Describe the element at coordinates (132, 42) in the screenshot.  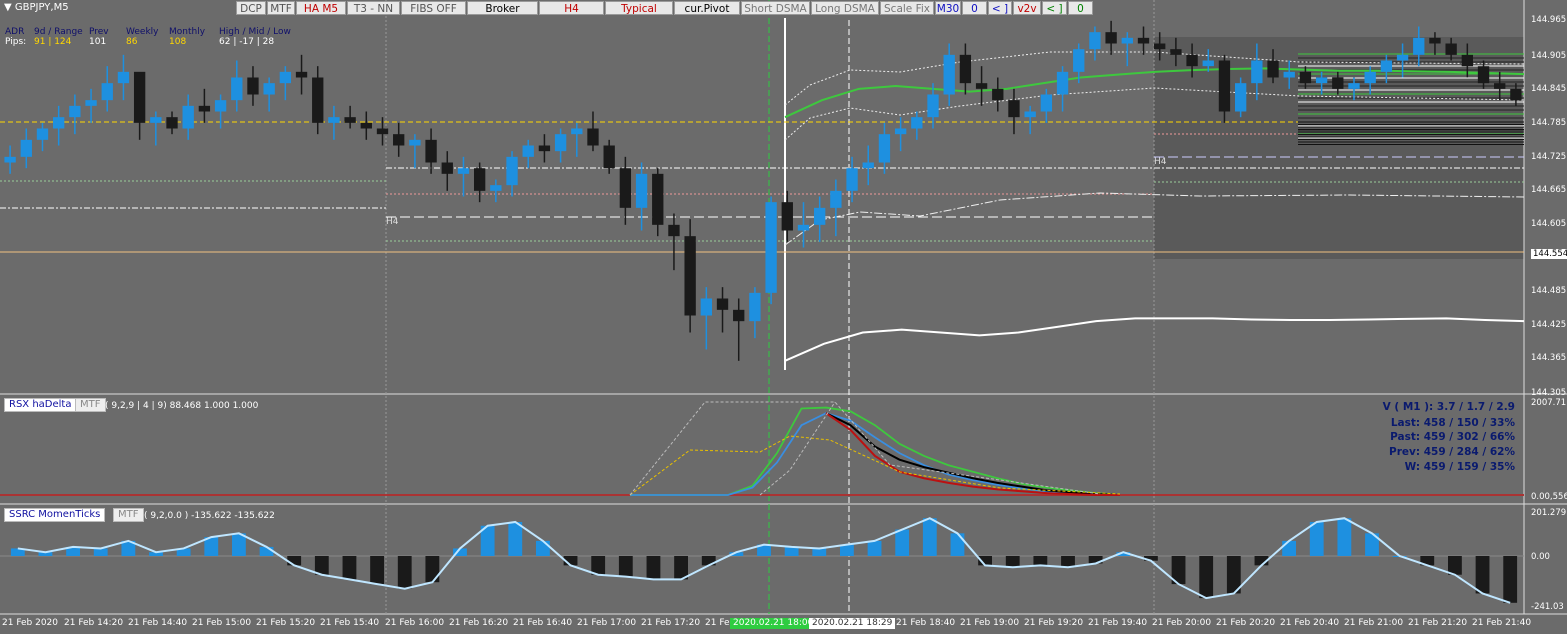
I see `pips-weekly-value: 86` at that location.